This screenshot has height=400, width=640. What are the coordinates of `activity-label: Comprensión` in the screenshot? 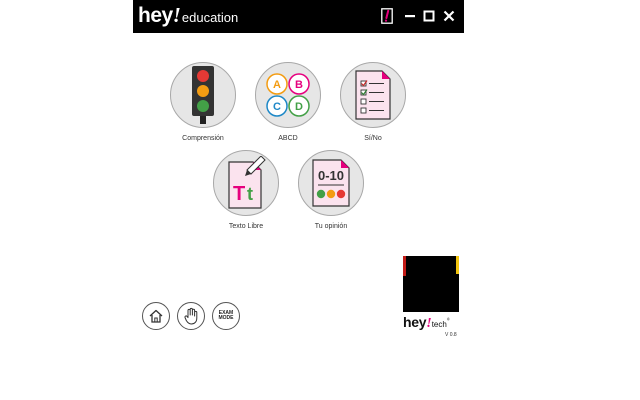 It's located at (203, 138).